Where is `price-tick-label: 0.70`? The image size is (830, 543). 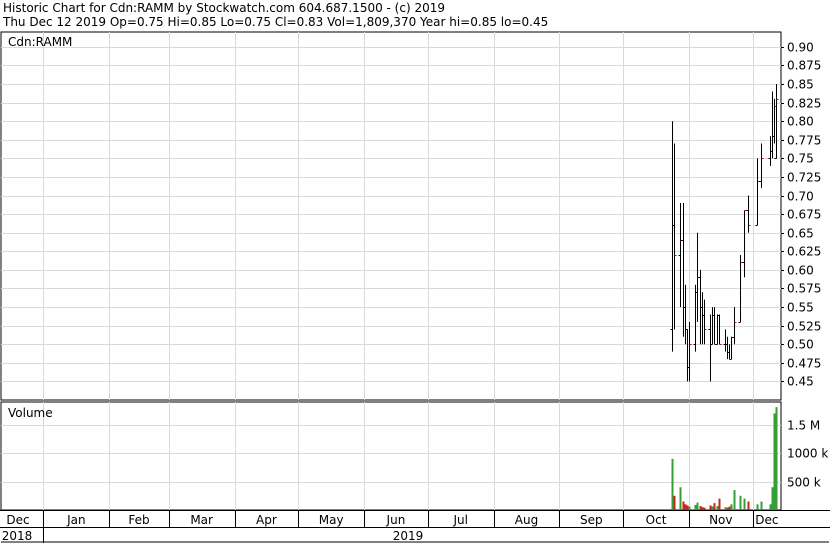 price-tick-label: 0.70 is located at coordinates (800, 197).